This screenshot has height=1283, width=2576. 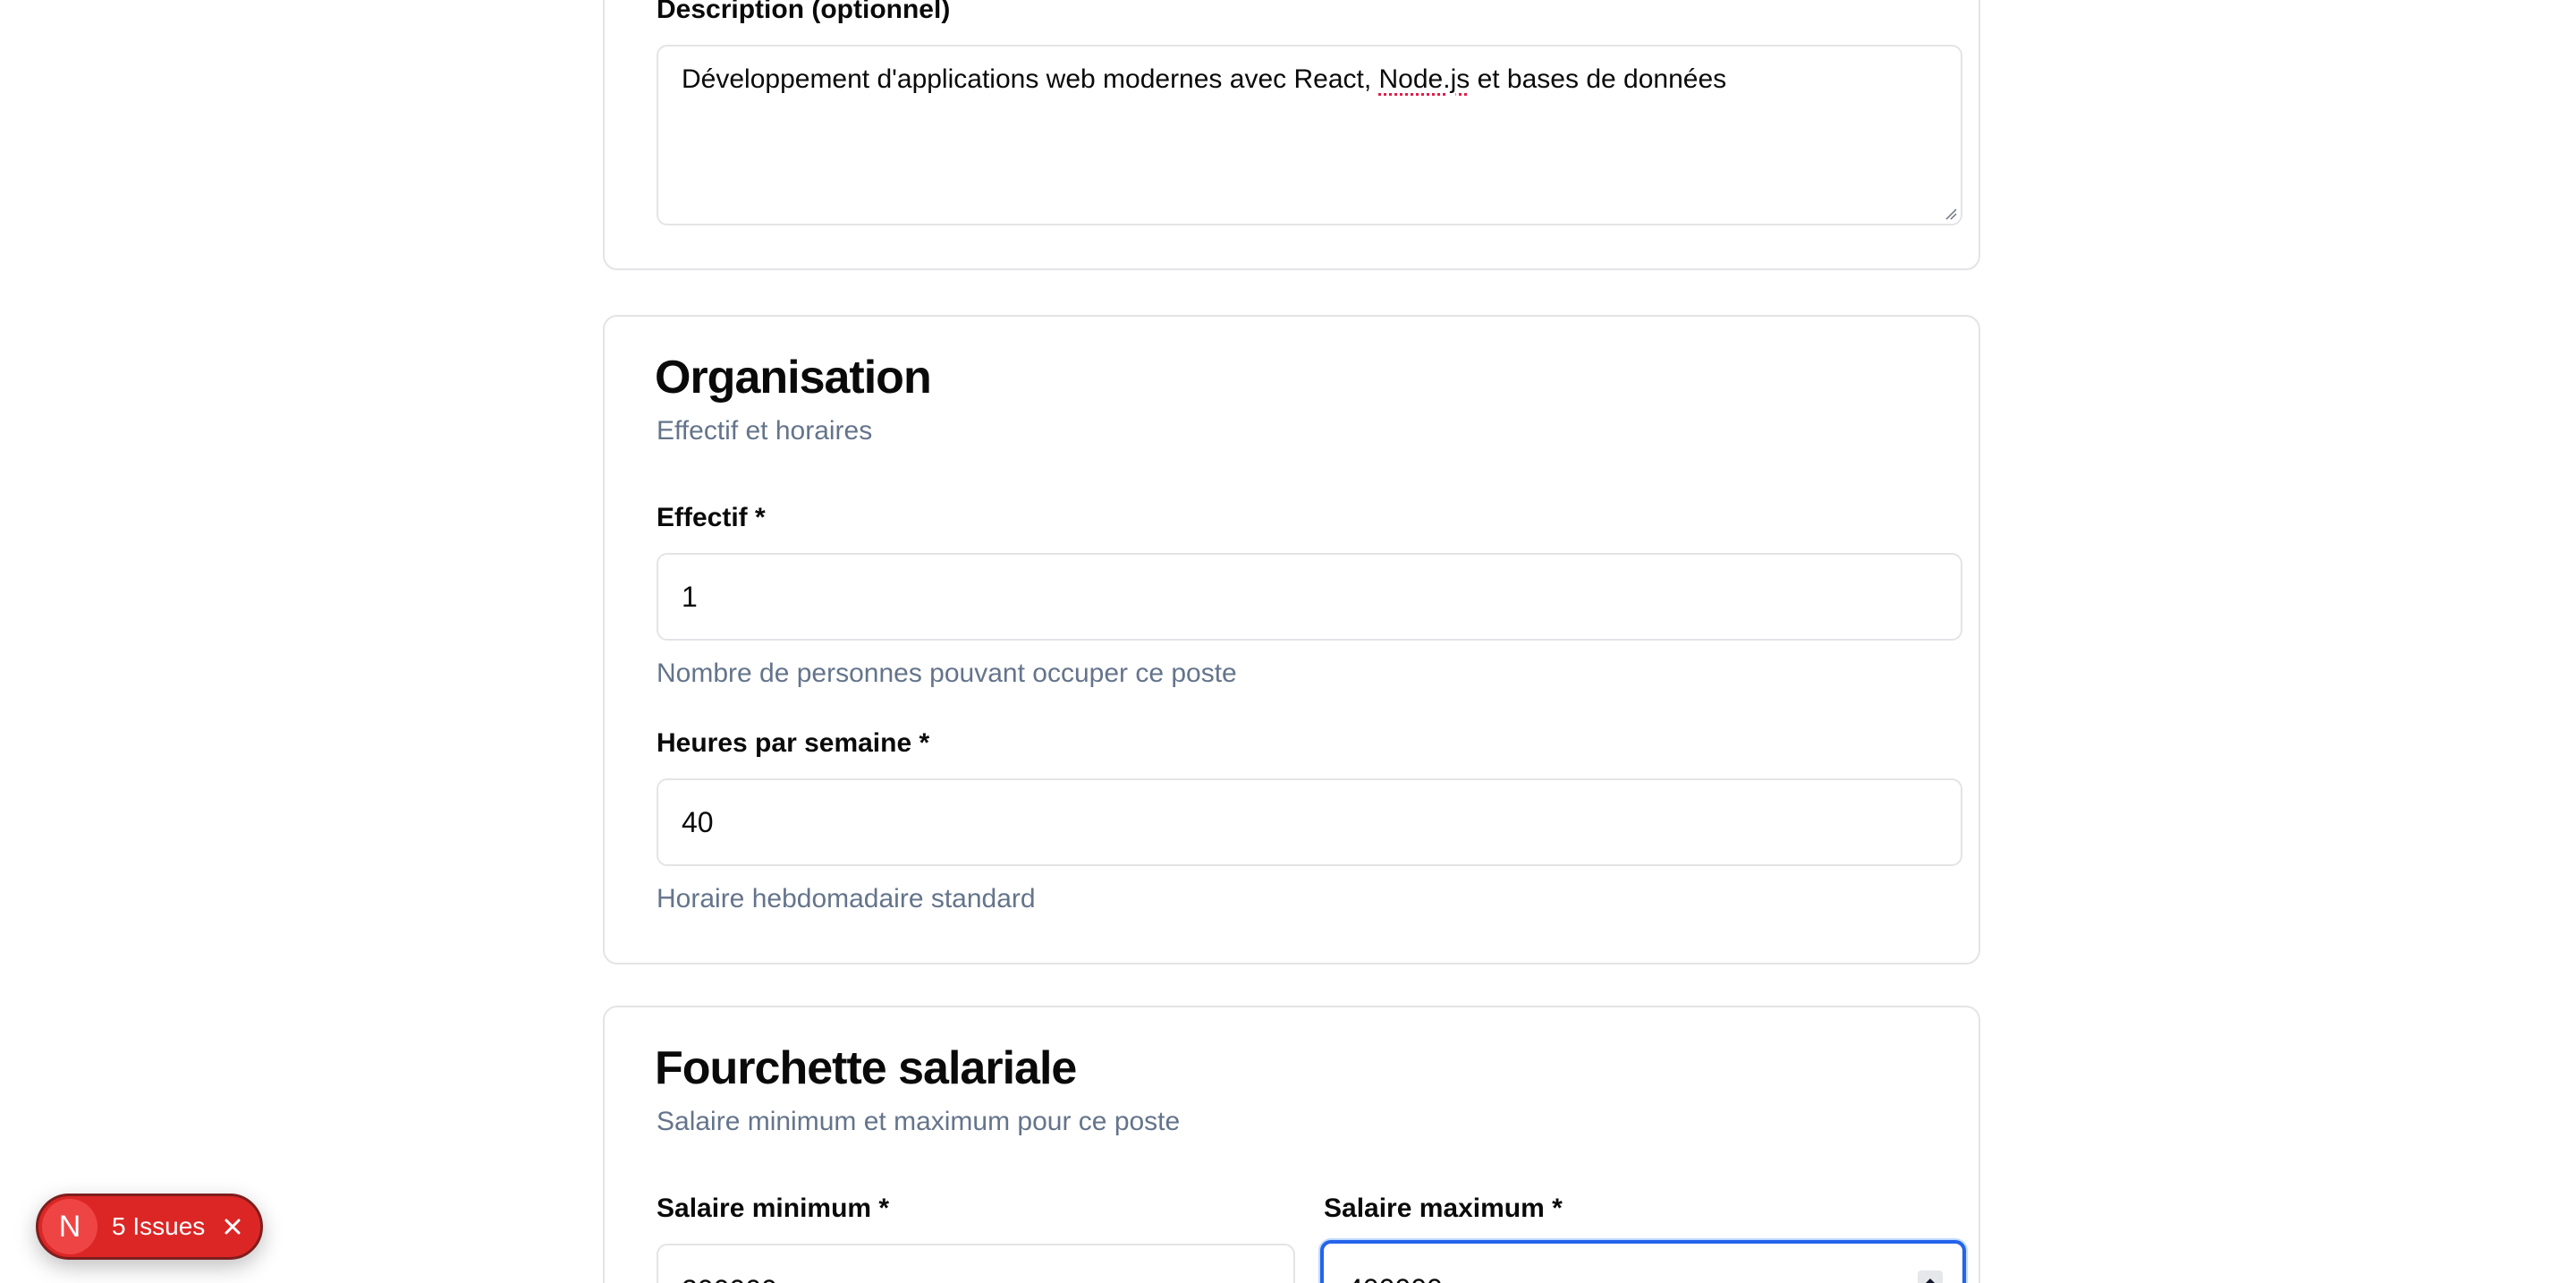 I want to click on number-stepper, so click(x=1930, y=1276).